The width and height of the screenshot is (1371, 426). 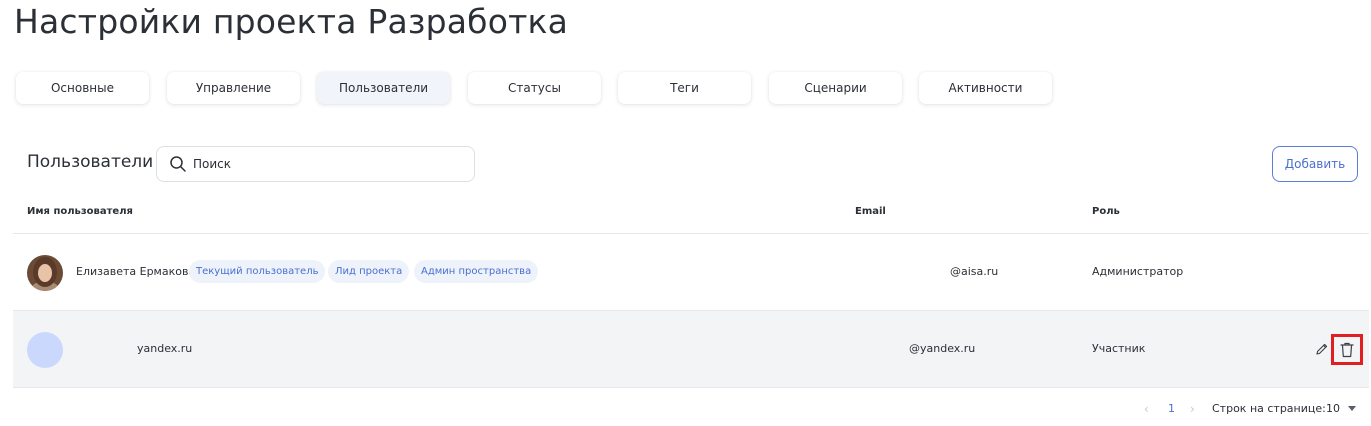 I want to click on page-title: Настройки проекта Разработка, so click(x=291, y=21).